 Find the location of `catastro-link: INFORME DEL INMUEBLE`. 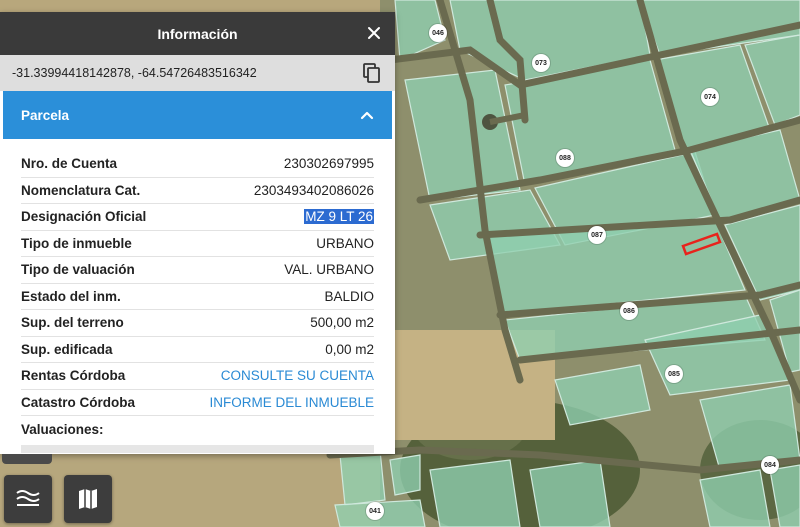

catastro-link: INFORME DEL INMUEBLE is located at coordinates (291, 402).